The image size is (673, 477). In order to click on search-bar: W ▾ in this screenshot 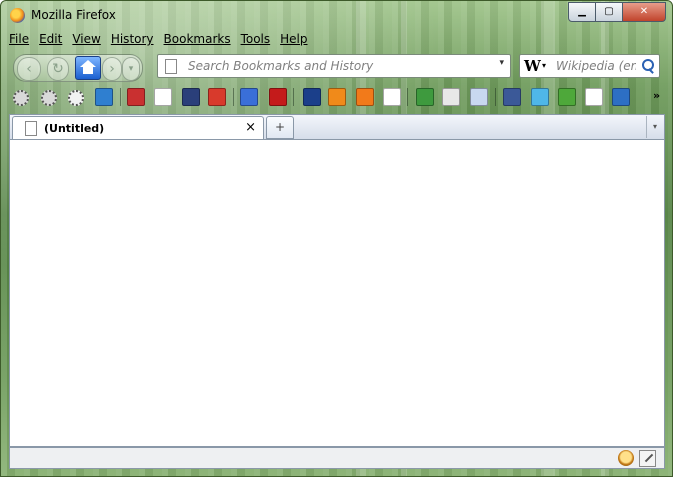, I will do `click(589, 66)`.